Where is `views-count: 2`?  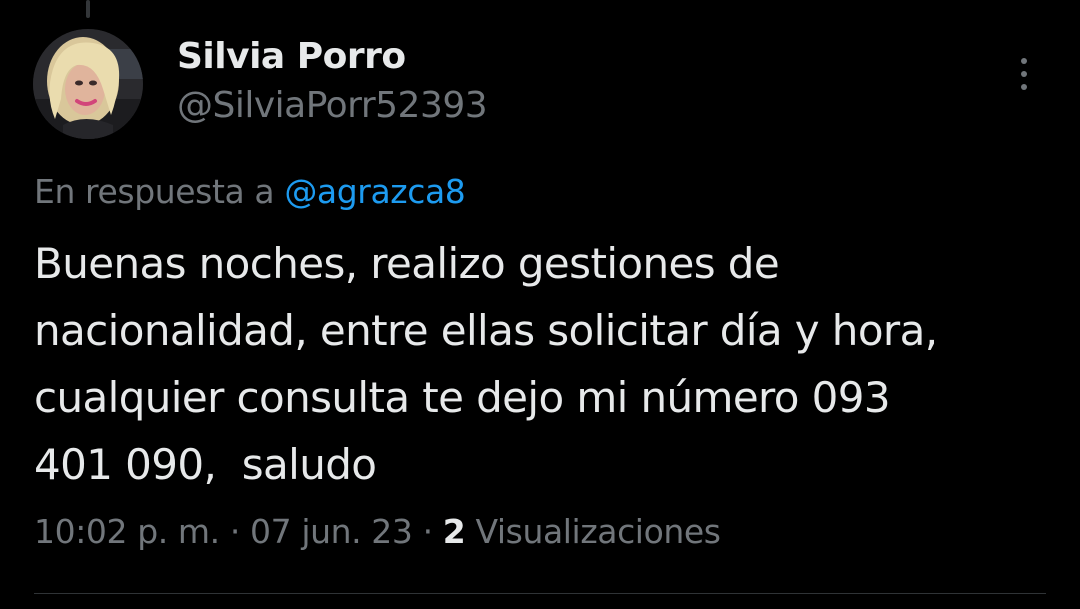
views-count: 2 is located at coordinates (454, 531).